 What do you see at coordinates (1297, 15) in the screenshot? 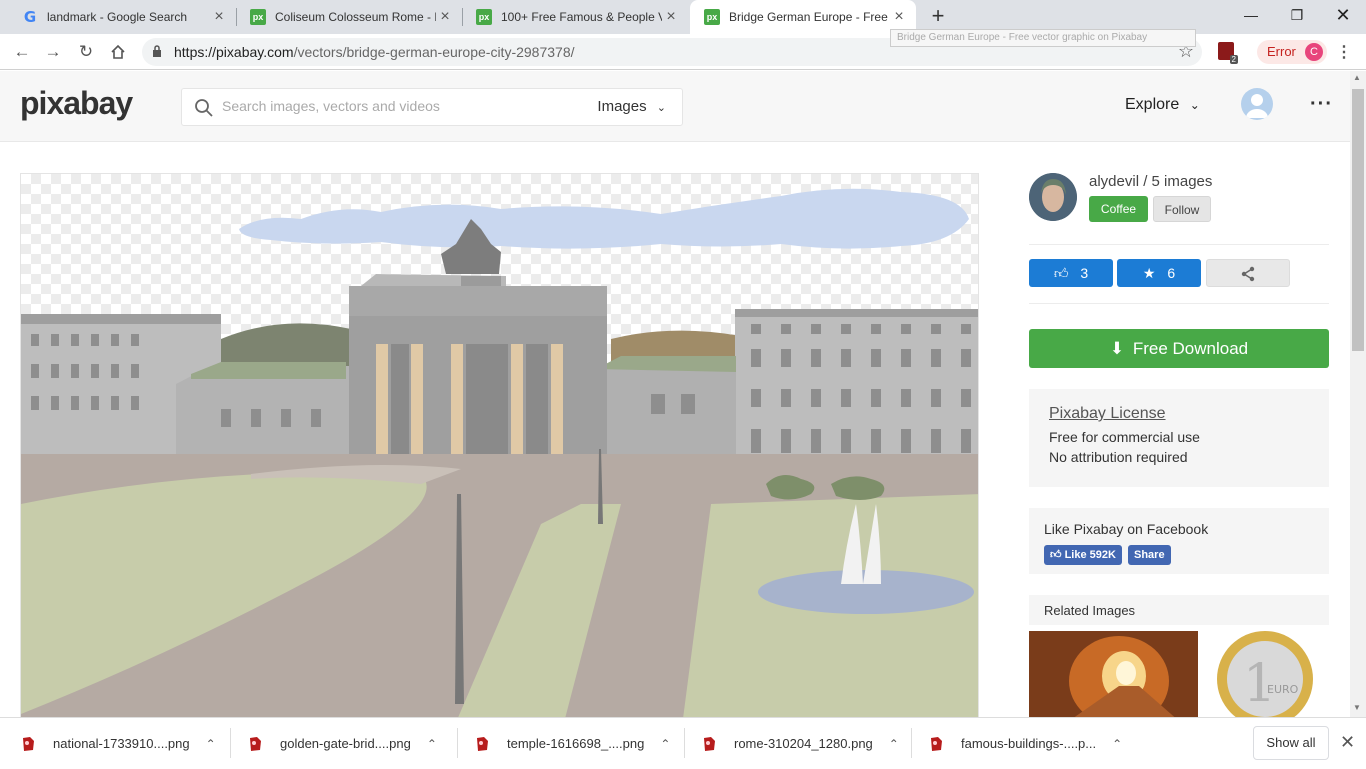
I see `restore-button: ❐` at bounding box center [1297, 15].